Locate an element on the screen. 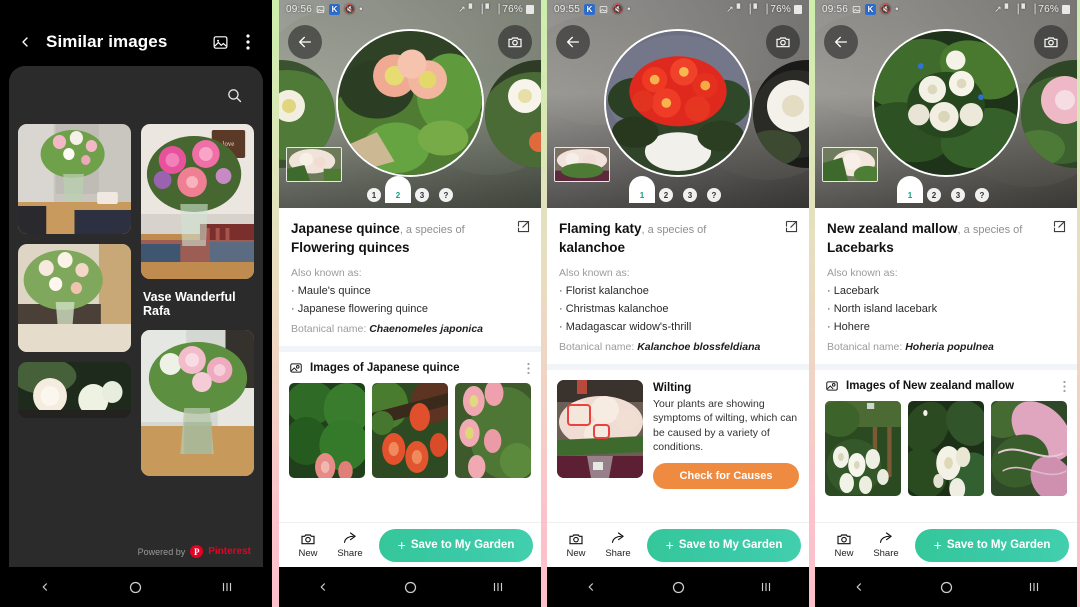 The height and width of the screenshot is (607, 1080). photo-source-bouquet is located at coordinates (850, 164).